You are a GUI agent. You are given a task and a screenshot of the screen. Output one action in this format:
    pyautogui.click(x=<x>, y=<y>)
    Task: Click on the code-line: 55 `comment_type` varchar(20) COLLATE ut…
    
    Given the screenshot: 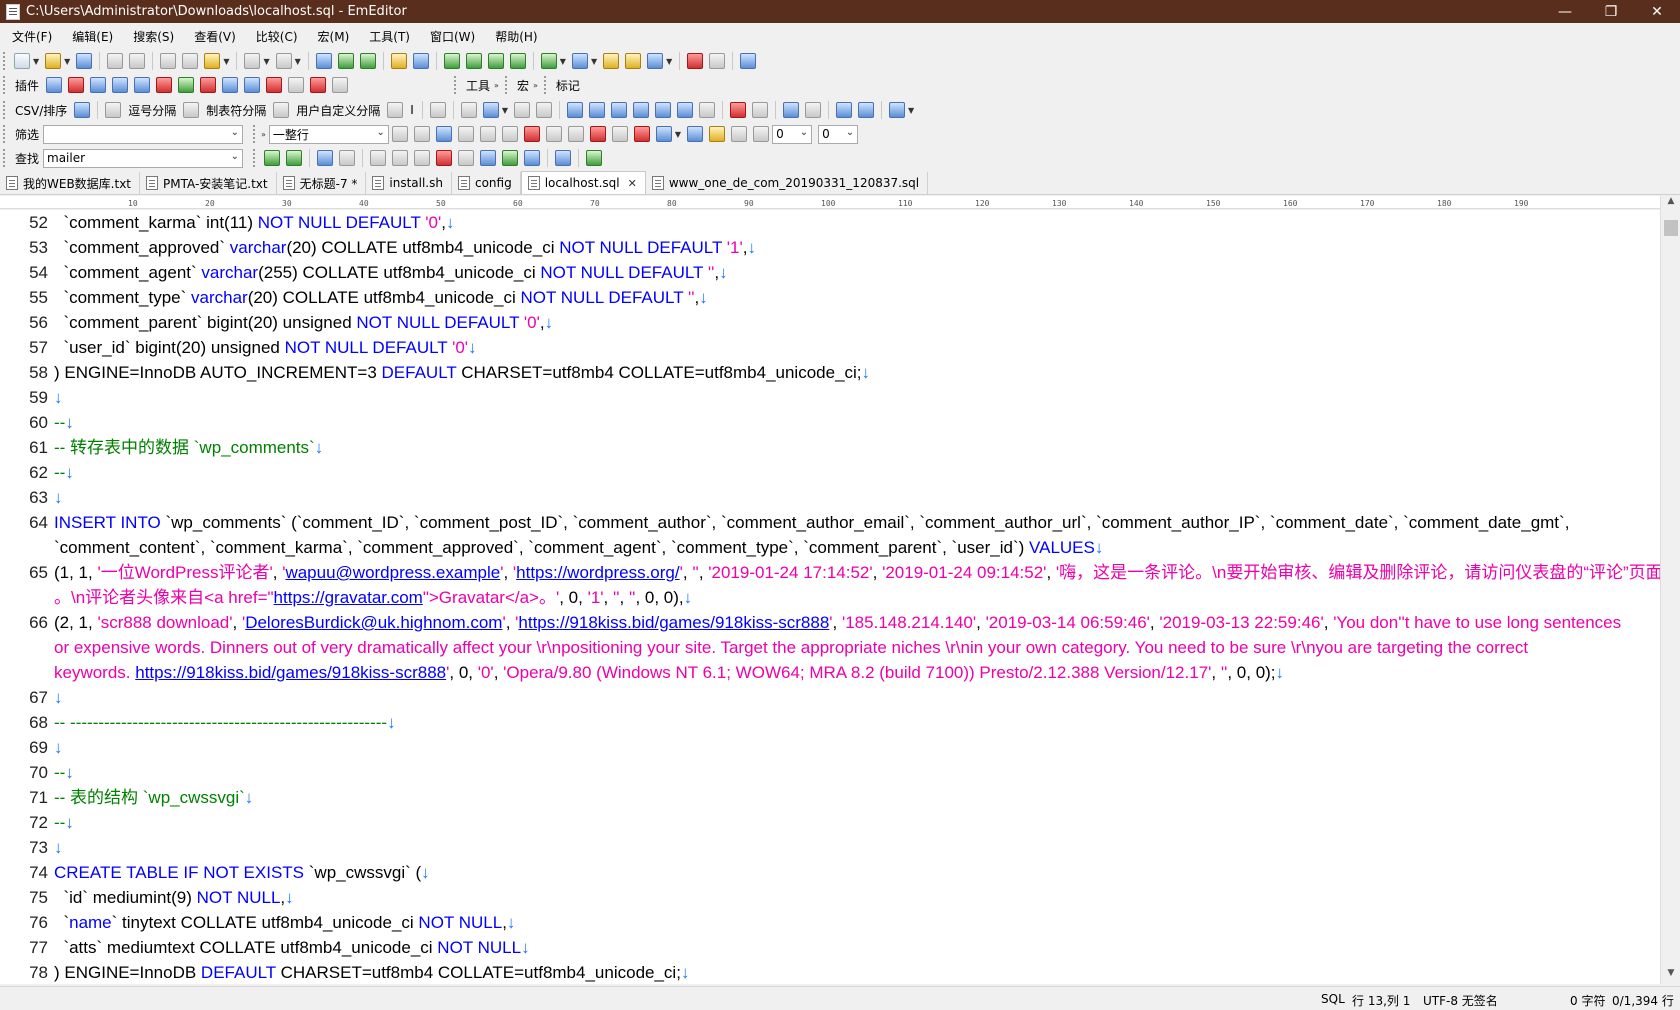 What is the action you would take?
    pyautogui.click(x=830, y=297)
    